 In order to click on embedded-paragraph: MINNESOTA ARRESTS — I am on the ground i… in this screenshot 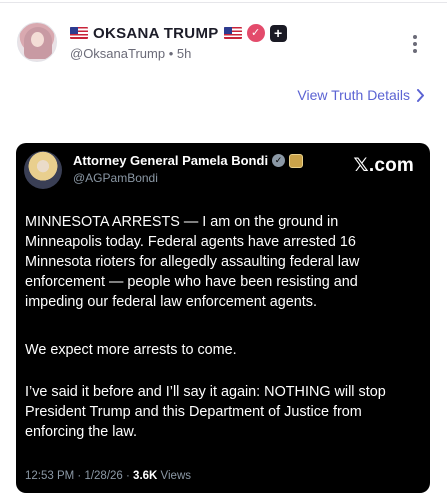, I will do `click(192, 262)`.